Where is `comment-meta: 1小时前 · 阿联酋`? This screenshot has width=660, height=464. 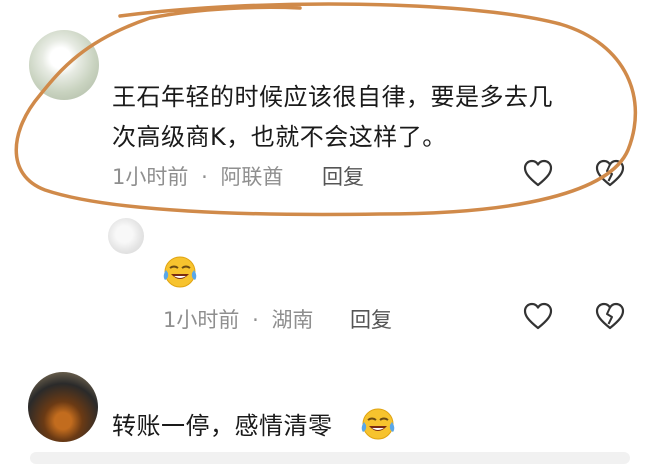 comment-meta: 1小时前 · 阿联酋 is located at coordinates (197, 176).